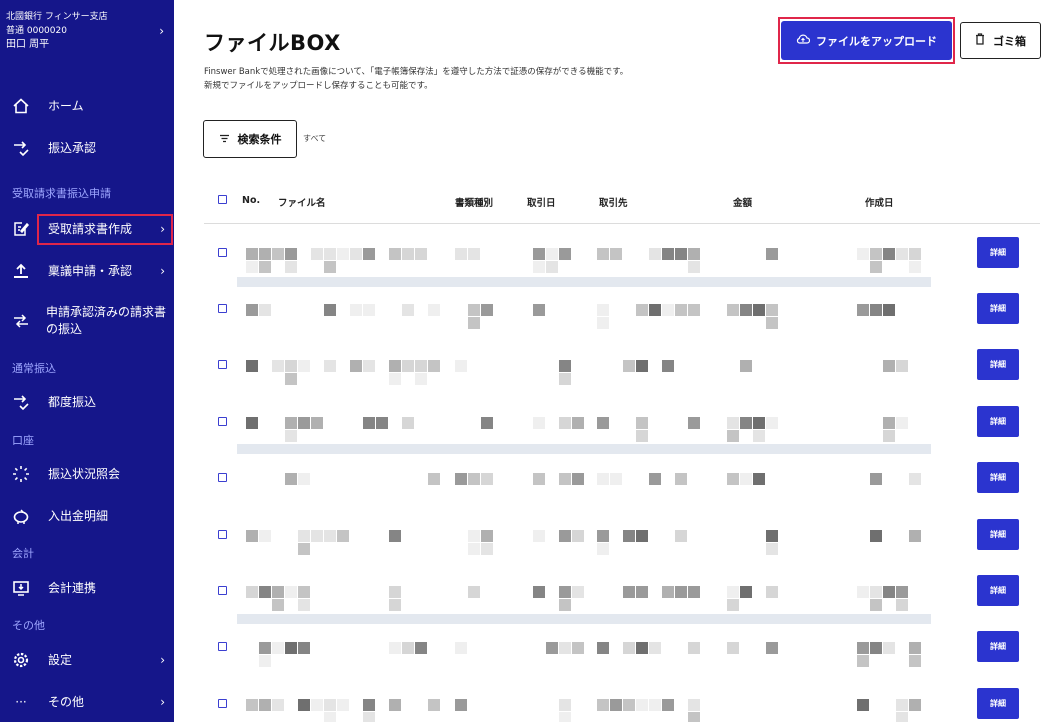 The width and height of the screenshot is (1057, 722). What do you see at coordinates (87, 148) in the screenshot?
I see `sidebar-item-transfer-approval: 振込承認` at bounding box center [87, 148].